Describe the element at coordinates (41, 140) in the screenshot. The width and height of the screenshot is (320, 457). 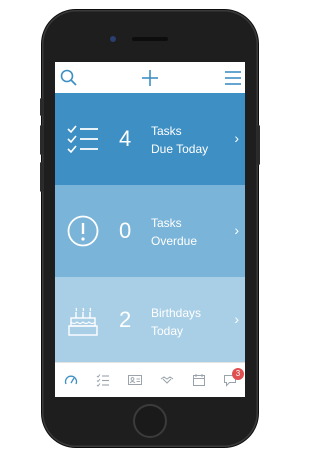
I see `phone-volume-up` at that location.